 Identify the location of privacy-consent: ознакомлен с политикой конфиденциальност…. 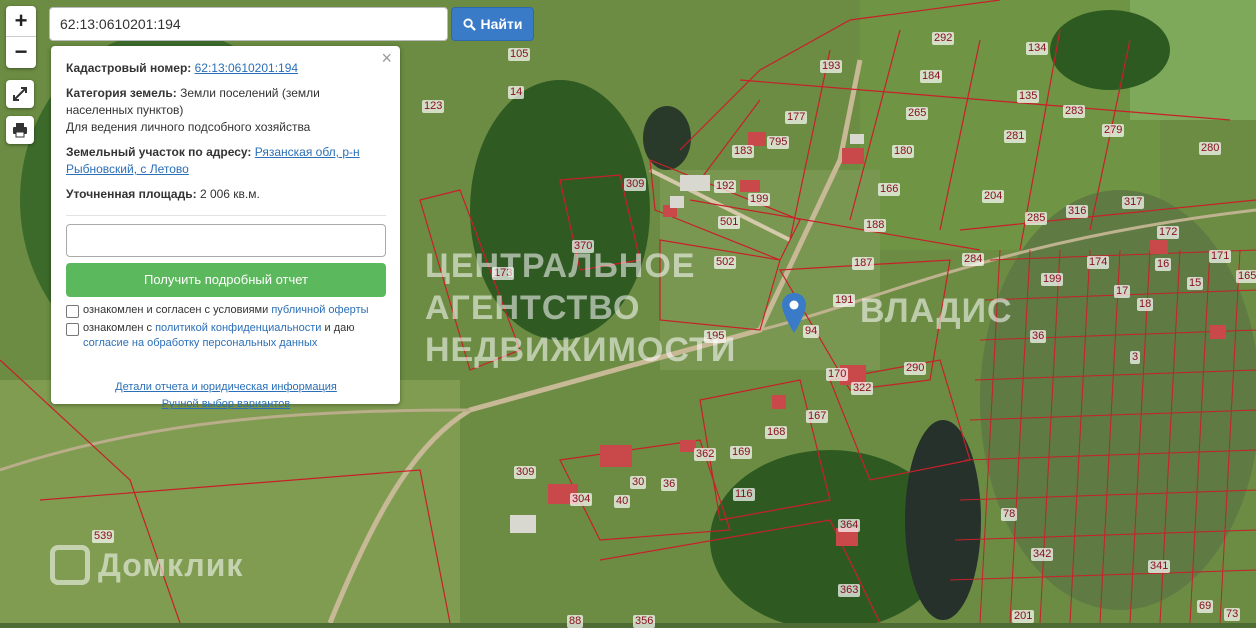
(226, 336).